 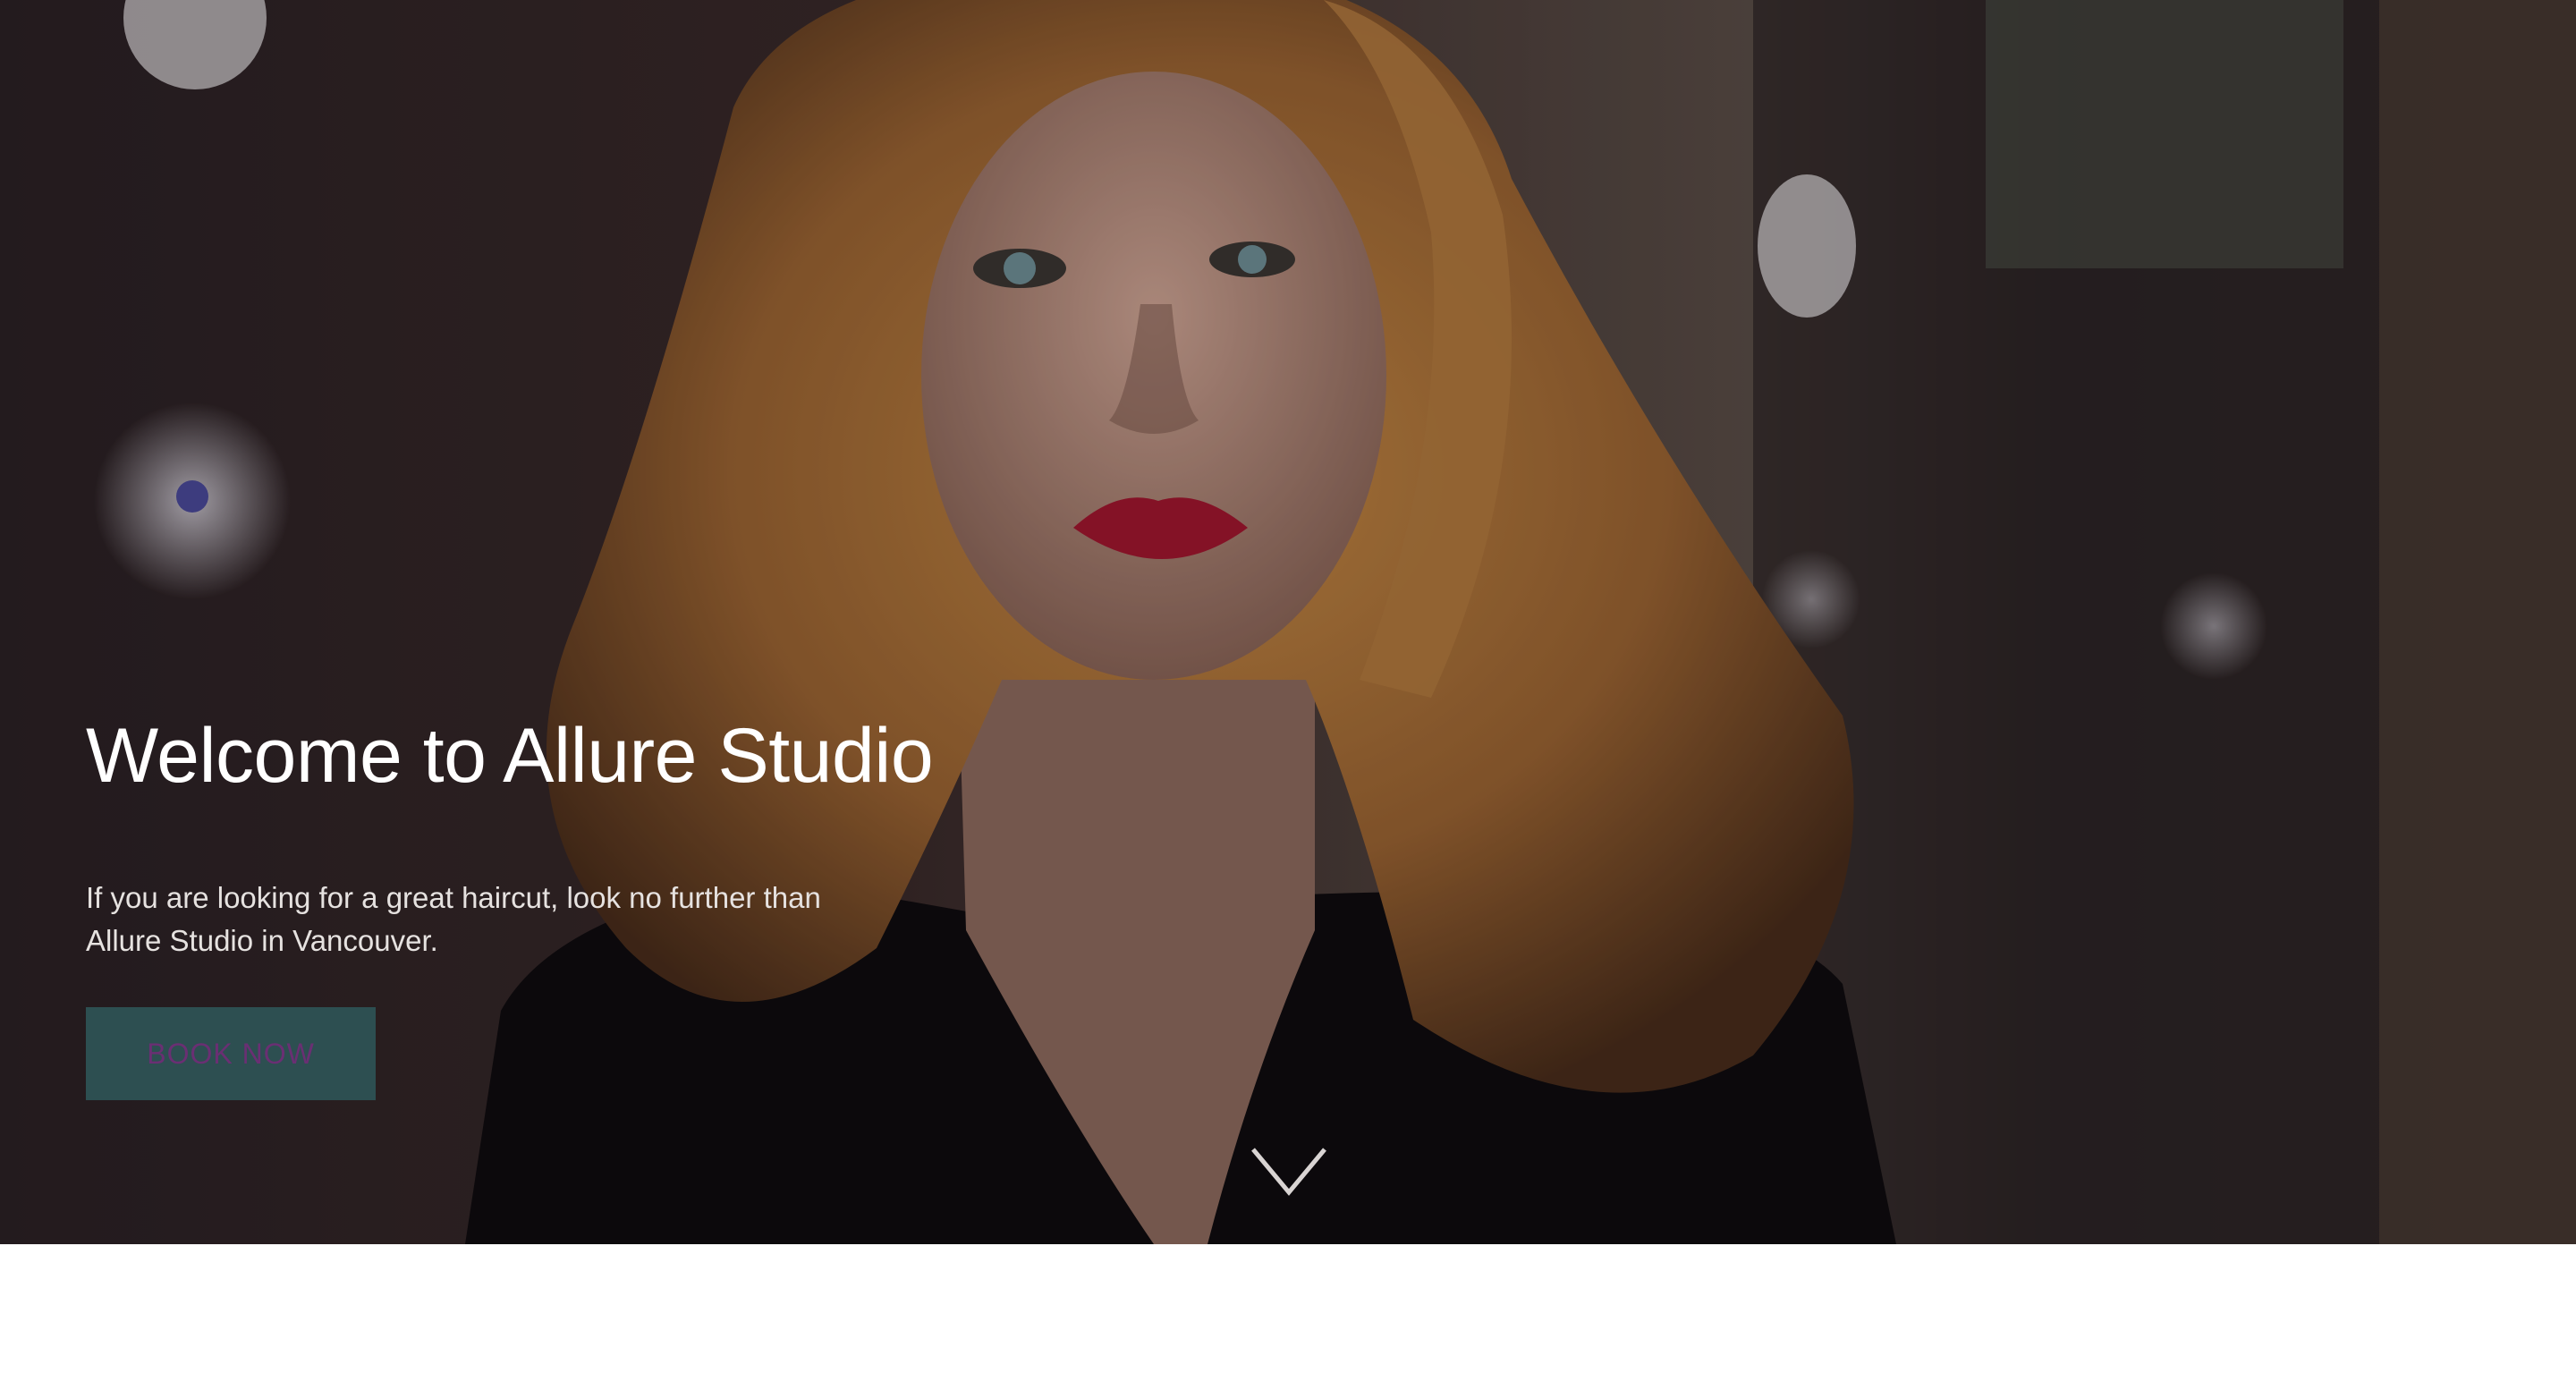 What do you see at coordinates (1288, 1317) in the screenshot?
I see `below-hero-section` at bounding box center [1288, 1317].